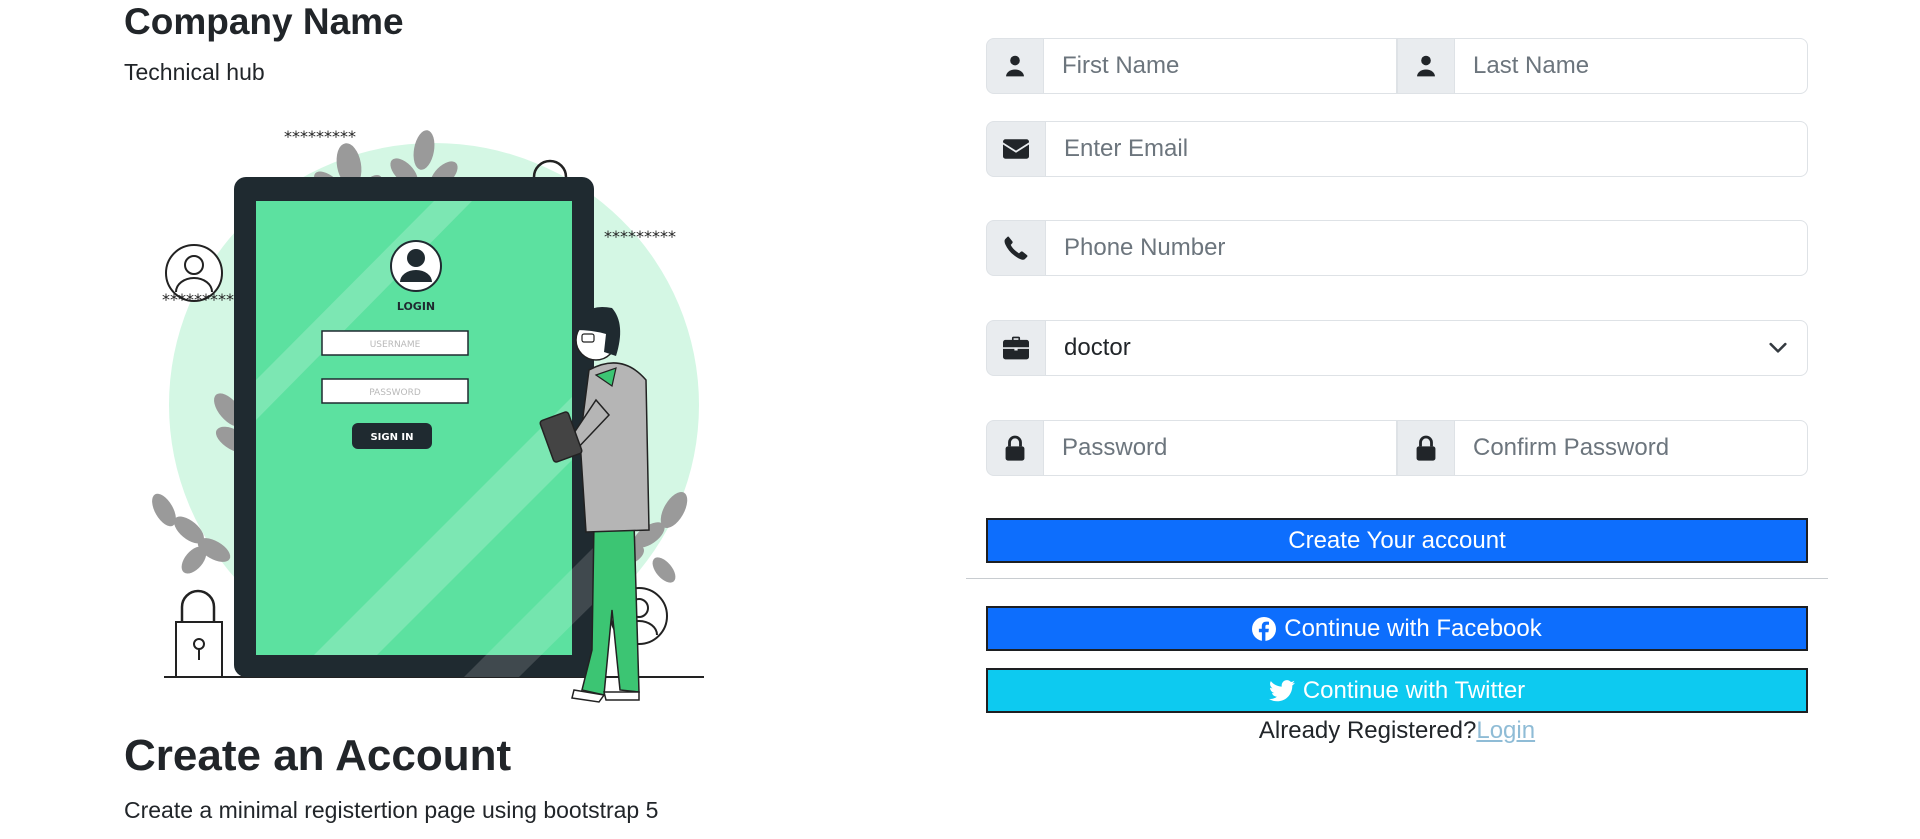 The height and width of the screenshot is (839, 1920). Describe the element at coordinates (1631, 66) in the screenshot. I see `last-name-input: Last Name` at that location.